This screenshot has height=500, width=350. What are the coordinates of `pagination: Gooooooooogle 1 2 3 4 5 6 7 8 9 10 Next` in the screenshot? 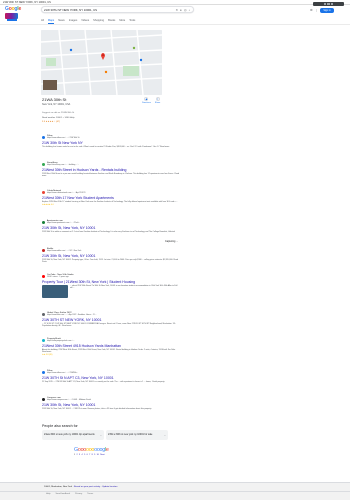 It's located at (91, 451).